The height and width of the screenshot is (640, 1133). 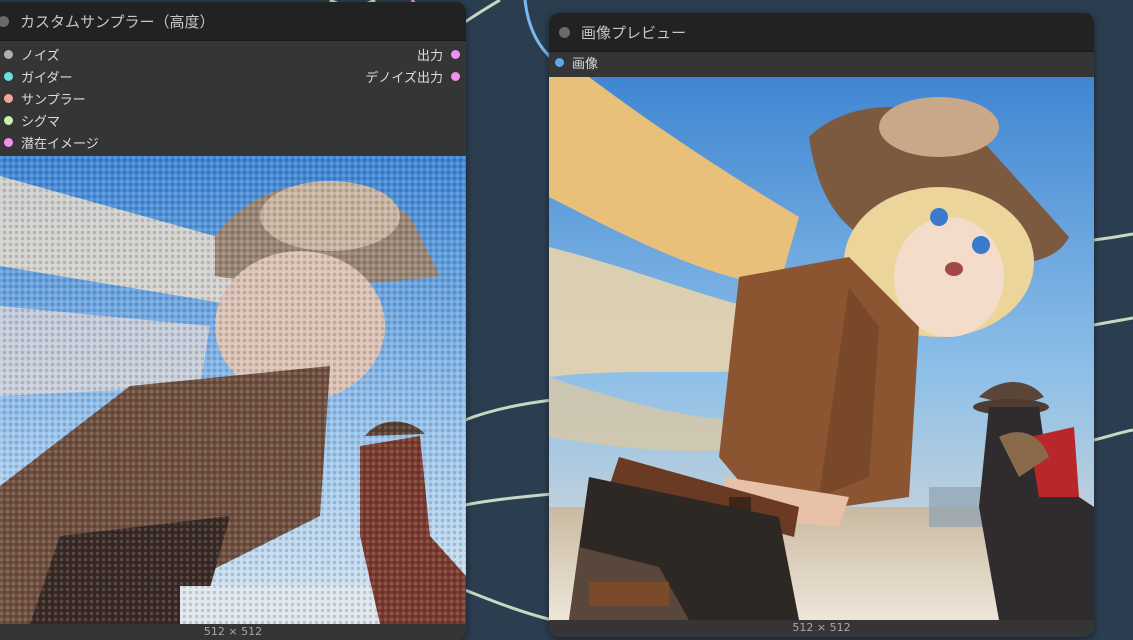 What do you see at coordinates (47, 78) in the screenshot?
I see `slot-label: ガイダー` at bounding box center [47, 78].